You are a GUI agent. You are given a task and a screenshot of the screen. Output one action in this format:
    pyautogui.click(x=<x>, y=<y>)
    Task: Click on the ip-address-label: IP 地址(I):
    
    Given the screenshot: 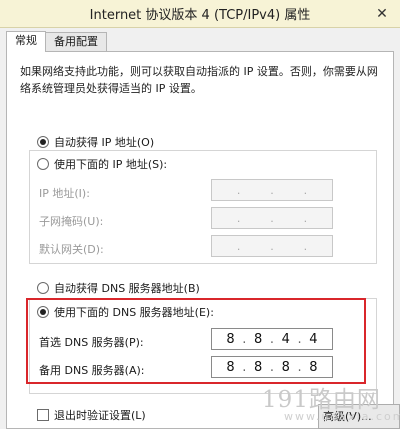 What is the action you would take?
    pyautogui.click(x=64, y=193)
    